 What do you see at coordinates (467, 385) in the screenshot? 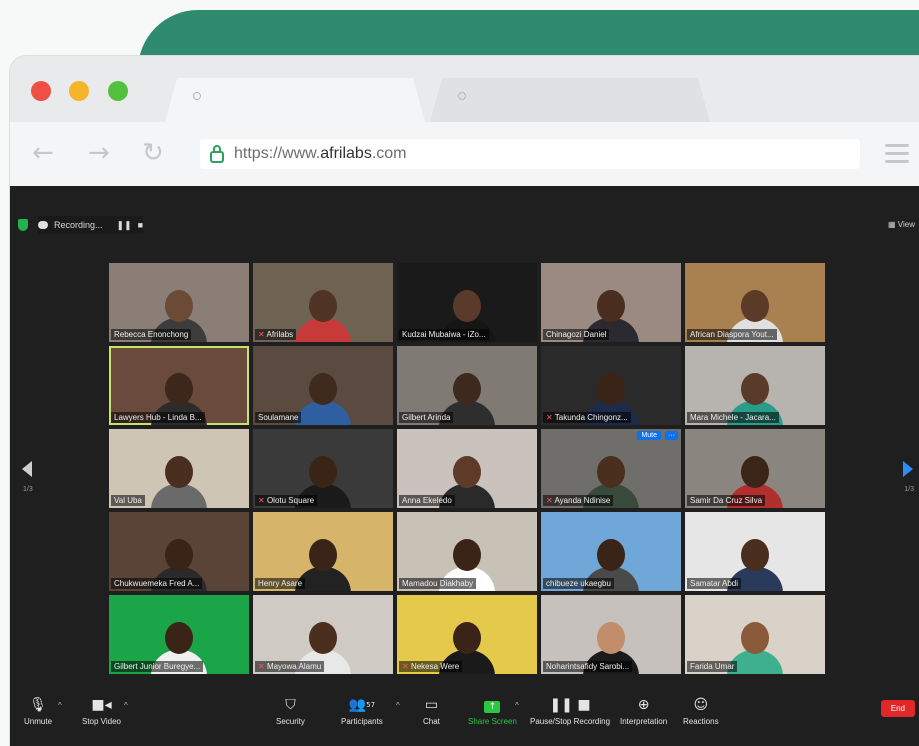
I see `participant-video-tile: Gilbert Arinda` at bounding box center [467, 385].